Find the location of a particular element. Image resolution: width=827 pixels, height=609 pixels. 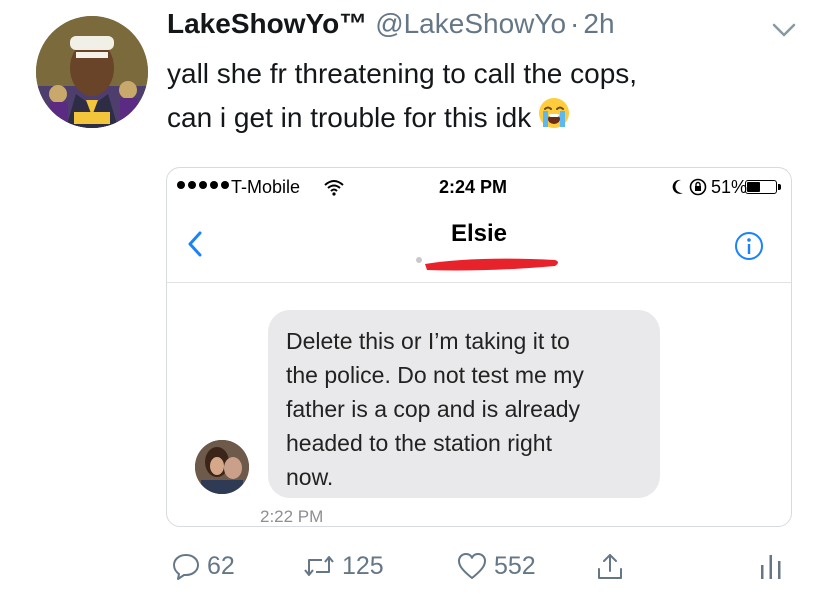

like-icon is located at coordinates (472, 566).